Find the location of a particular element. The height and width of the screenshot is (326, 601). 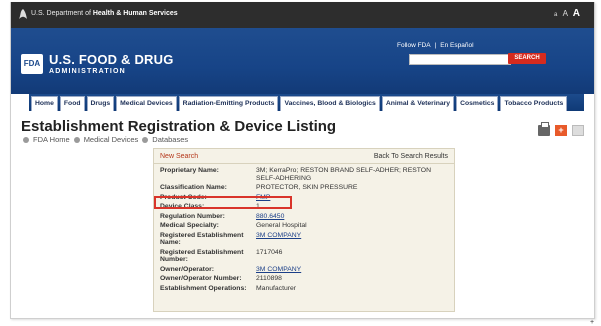

breadcrumb: FDA Home Medical Devices Databases is located at coordinates (105, 139).